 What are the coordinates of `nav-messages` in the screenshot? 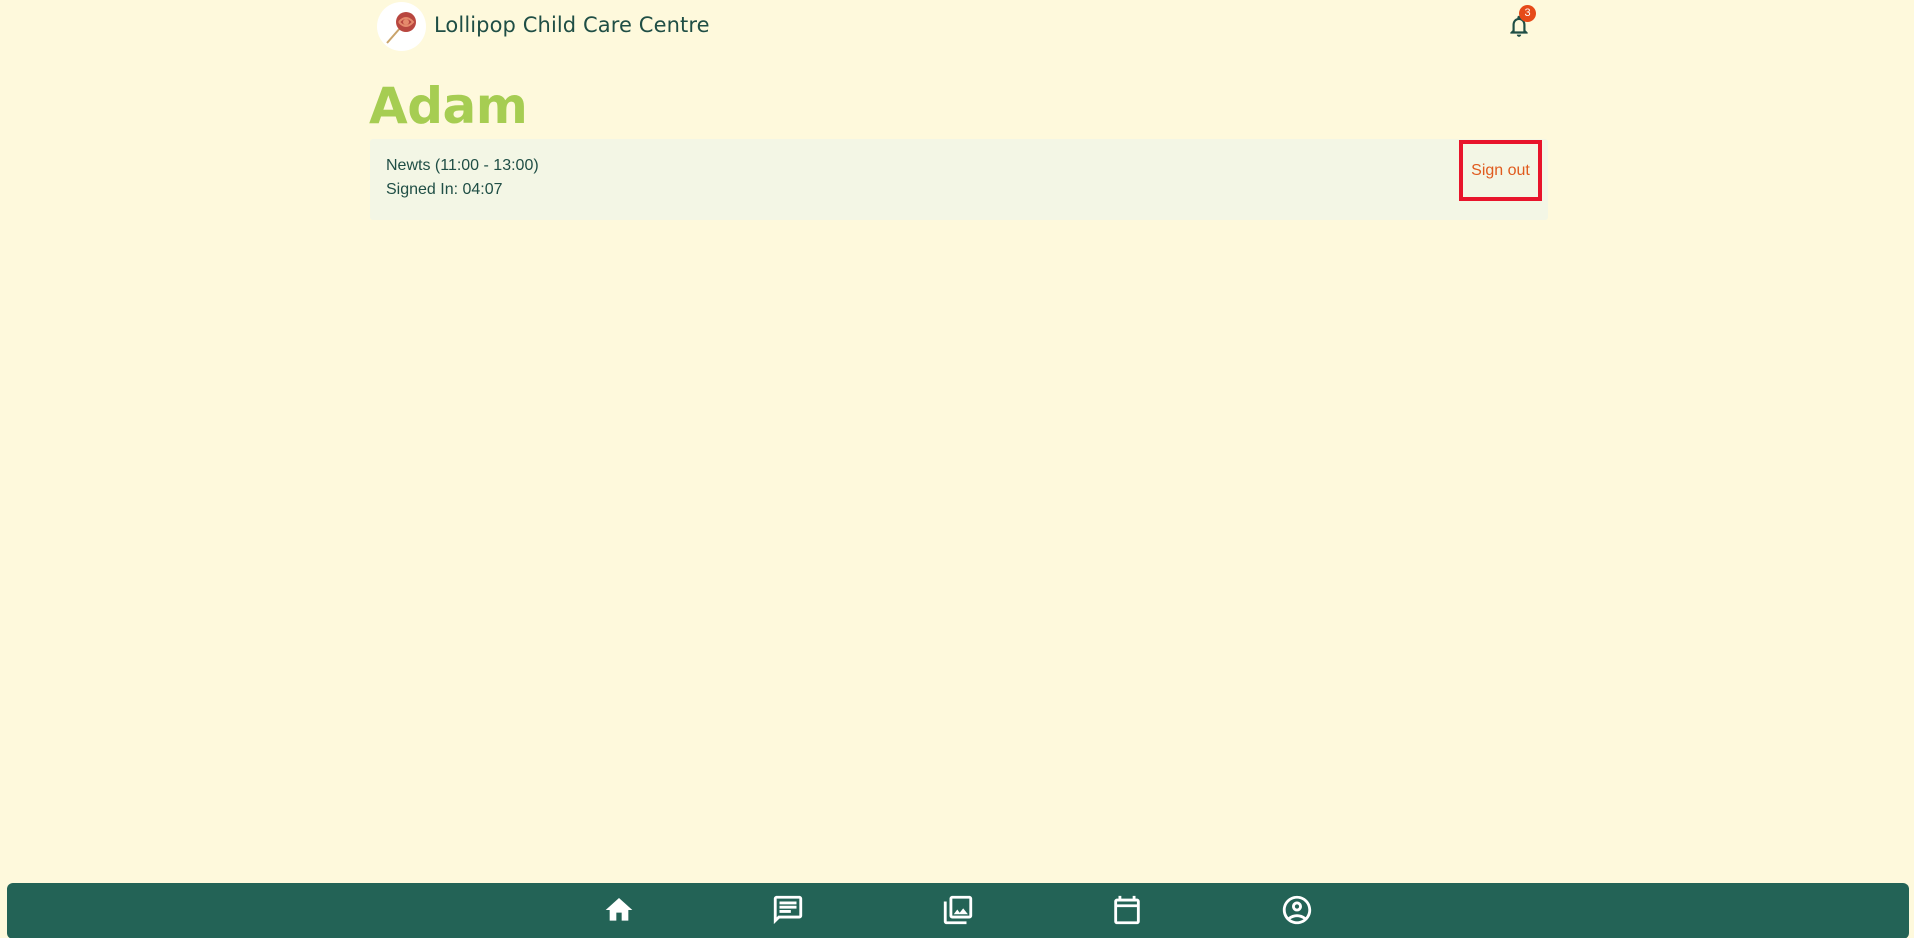 It's located at (788, 910).